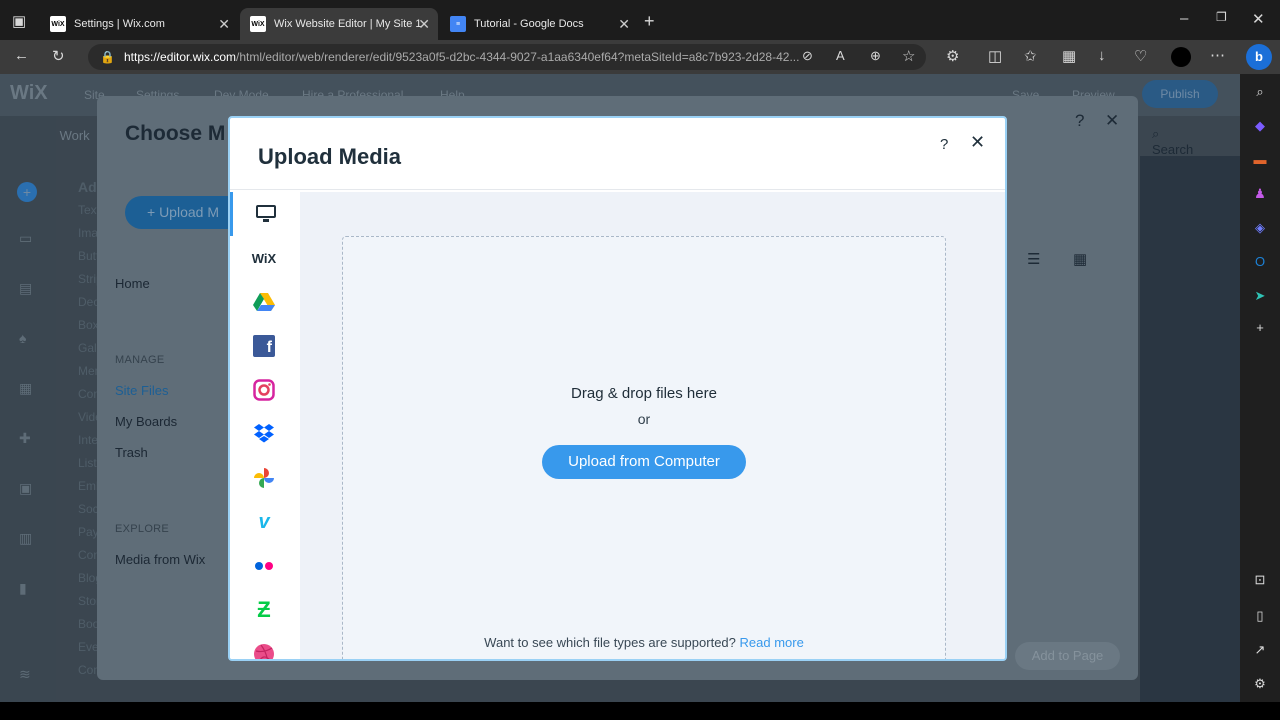 The height and width of the screenshot is (720, 1280). I want to click on minimize-icon: –, so click(1184, 18).